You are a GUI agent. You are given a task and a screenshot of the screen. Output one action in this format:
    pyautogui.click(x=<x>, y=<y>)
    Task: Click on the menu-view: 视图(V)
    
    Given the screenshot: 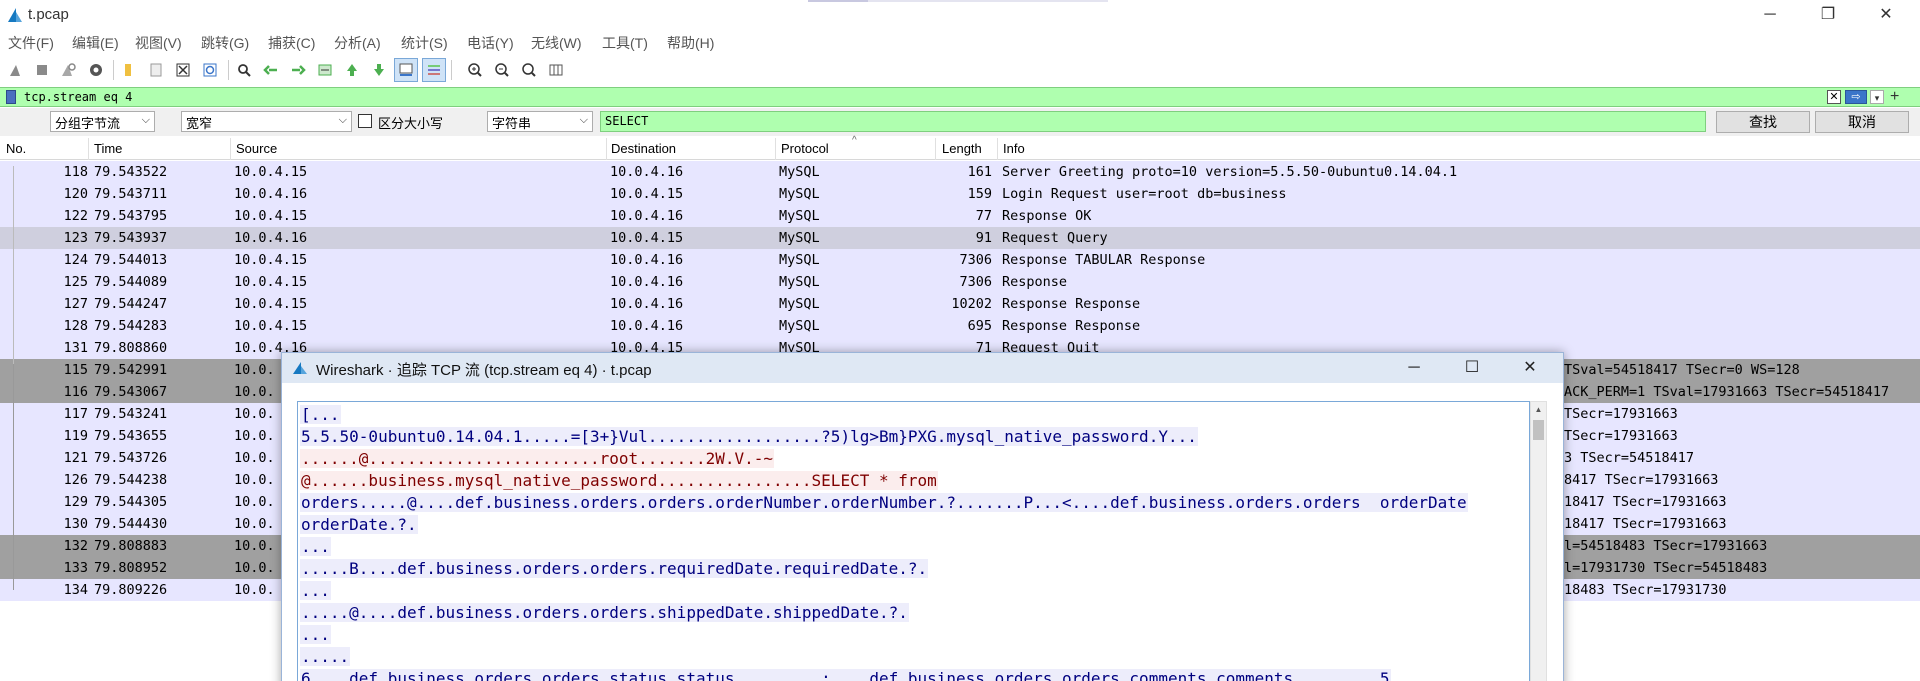 What is the action you would take?
    pyautogui.click(x=158, y=43)
    